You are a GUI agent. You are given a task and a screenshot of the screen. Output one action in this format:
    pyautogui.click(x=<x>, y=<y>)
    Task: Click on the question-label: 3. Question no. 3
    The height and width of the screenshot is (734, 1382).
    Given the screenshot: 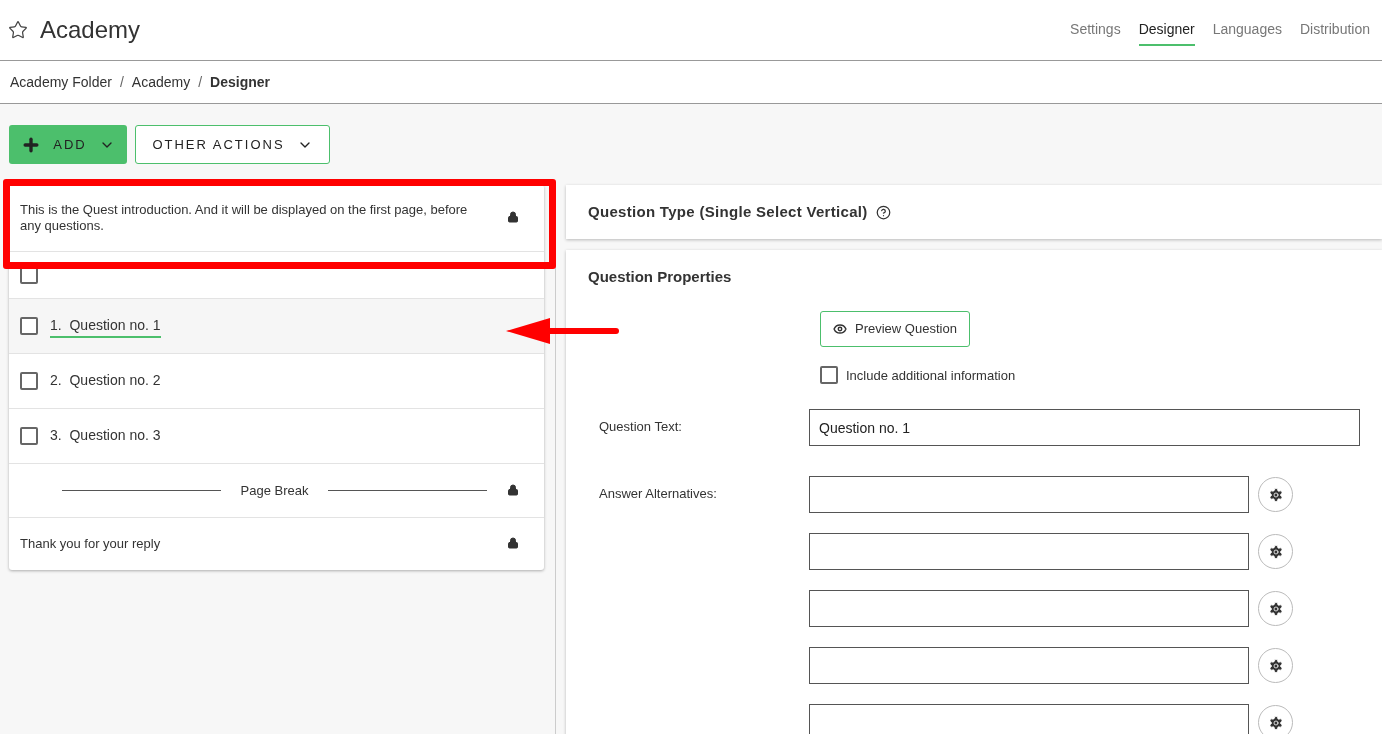 What is the action you would take?
    pyautogui.click(x=105, y=436)
    